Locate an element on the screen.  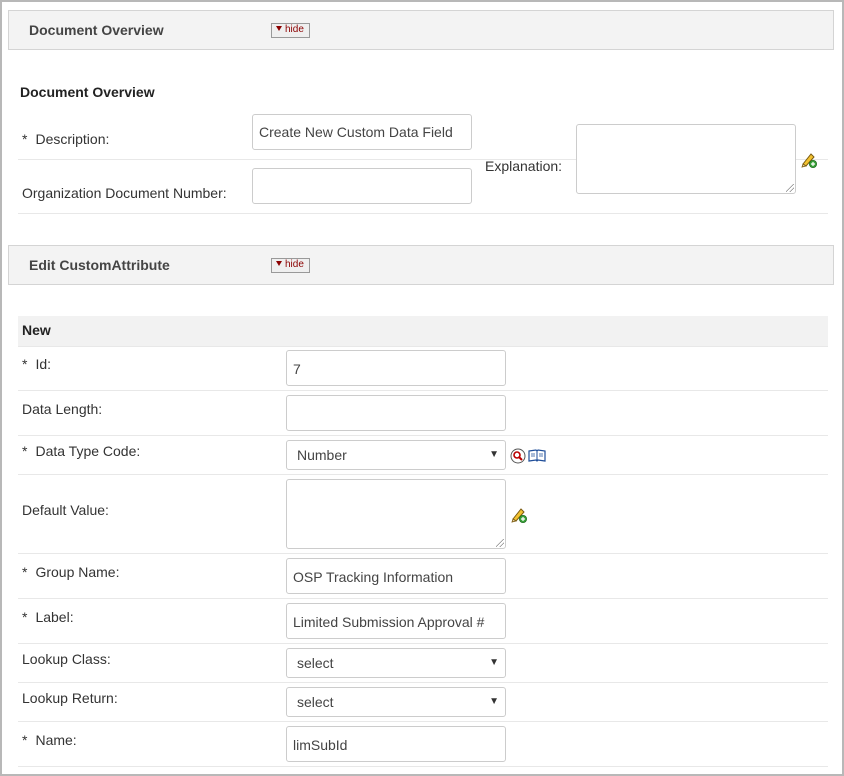
org-doc-number-label: Organization Document Number: is located at coordinates (124, 193).